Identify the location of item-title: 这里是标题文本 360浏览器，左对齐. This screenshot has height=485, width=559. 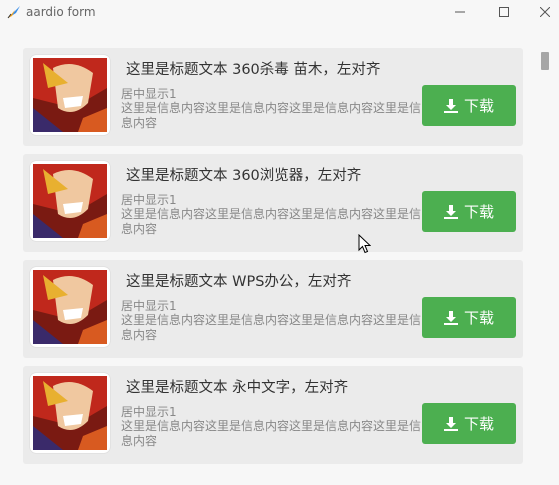
(244, 176).